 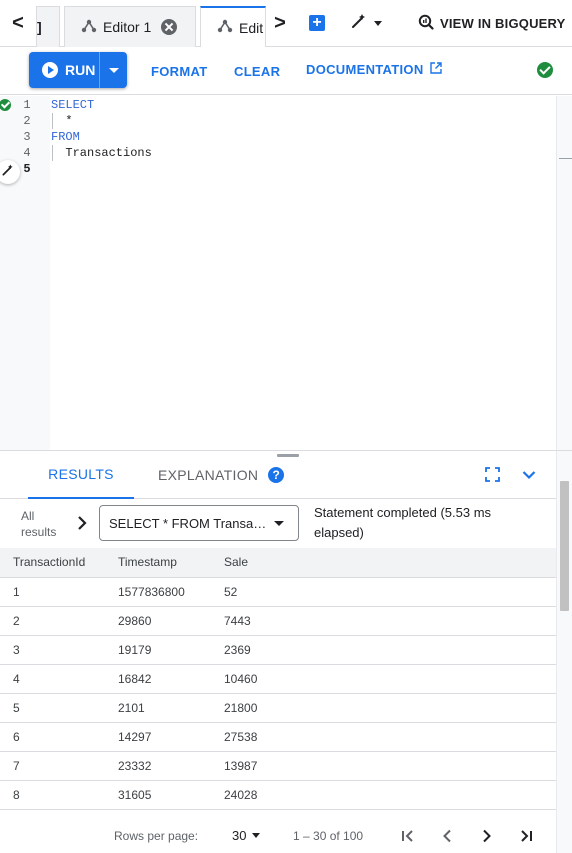 I want to click on table-cell: 7443, so click(x=383, y=621).